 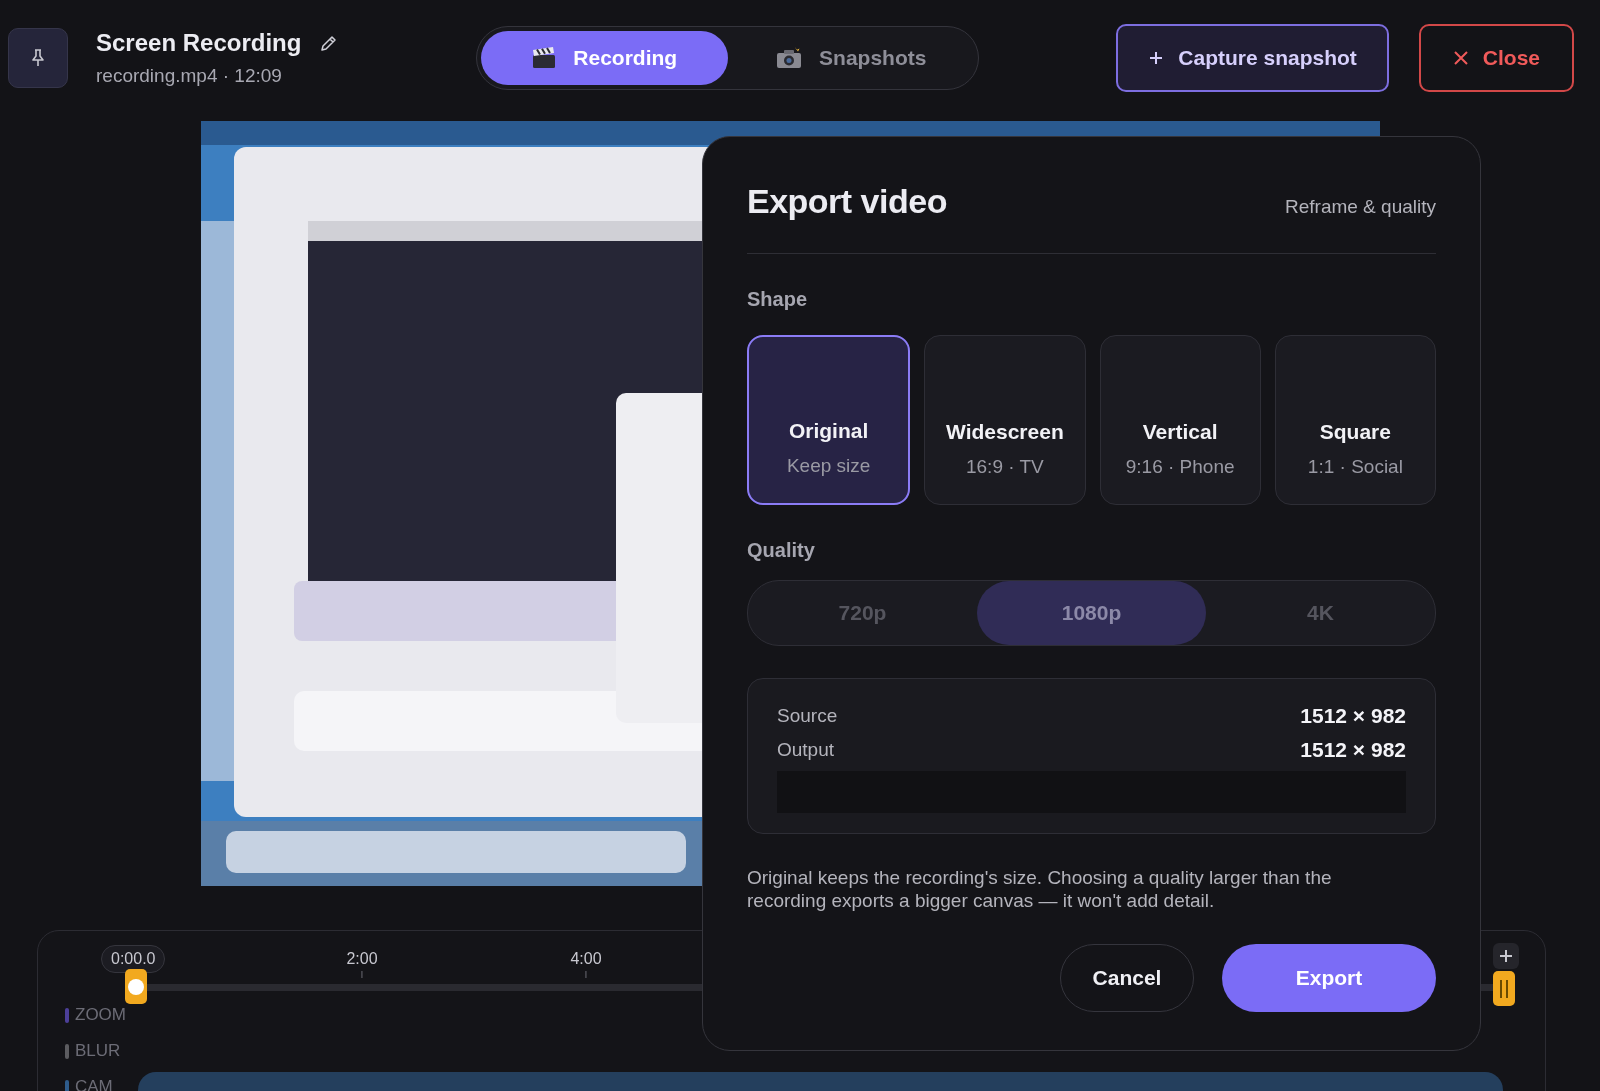 I want to click on capture-snapshot-button: Capture snapshot, so click(x=1252, y=57).